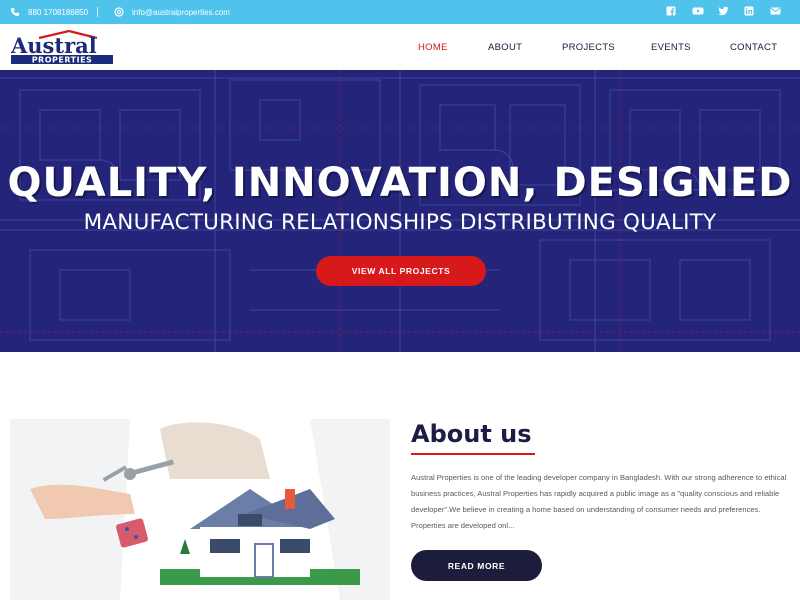  What do you see at coordinates (698, 11) in the screenshot?
I see `youtube-icon` at bounding box center [698, 11].